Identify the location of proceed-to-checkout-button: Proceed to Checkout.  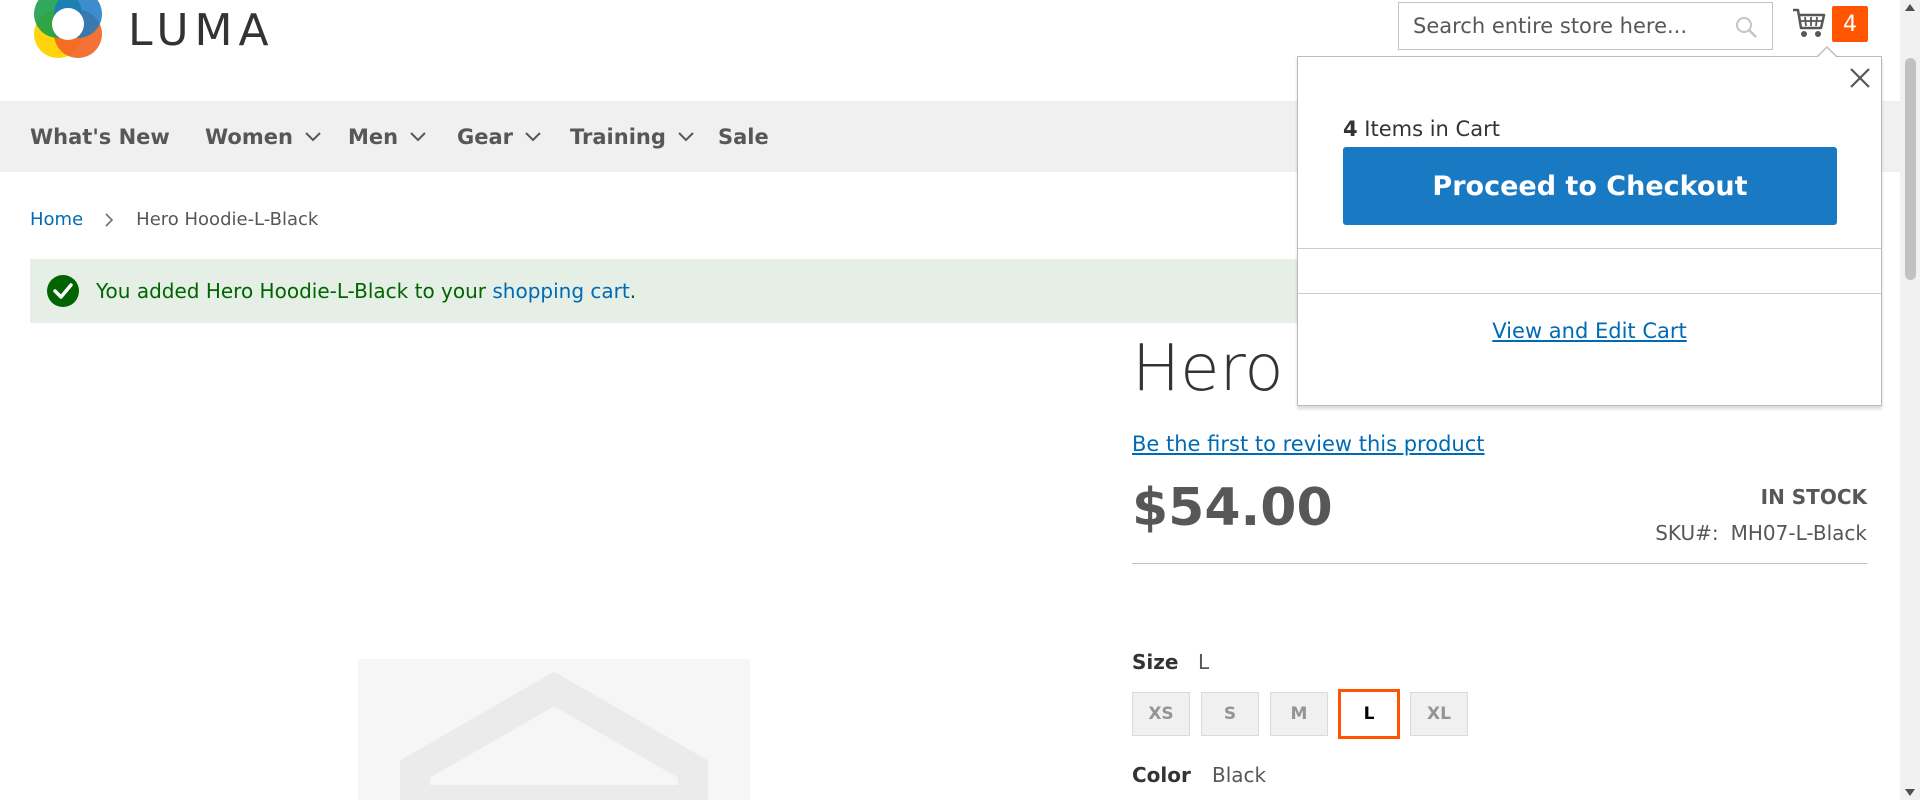
(1590, 186).